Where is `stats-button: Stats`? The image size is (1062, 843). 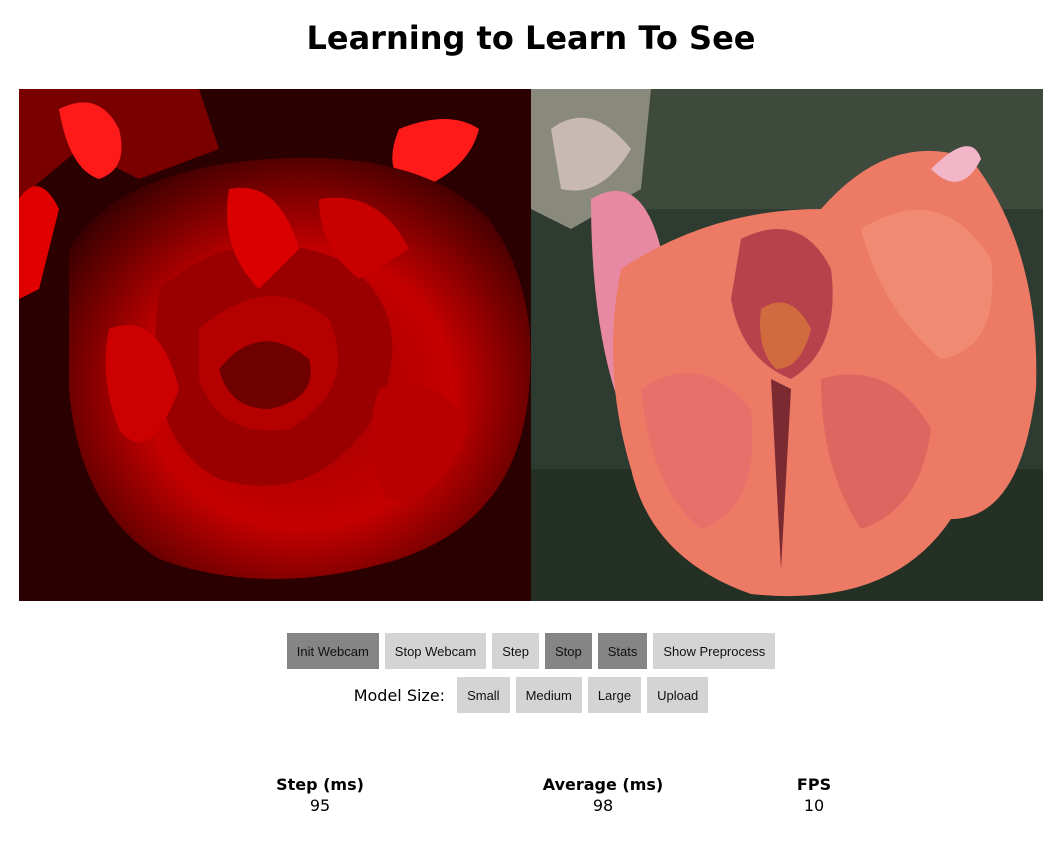 stats-button: Stats is located at coordinates (622, 651).